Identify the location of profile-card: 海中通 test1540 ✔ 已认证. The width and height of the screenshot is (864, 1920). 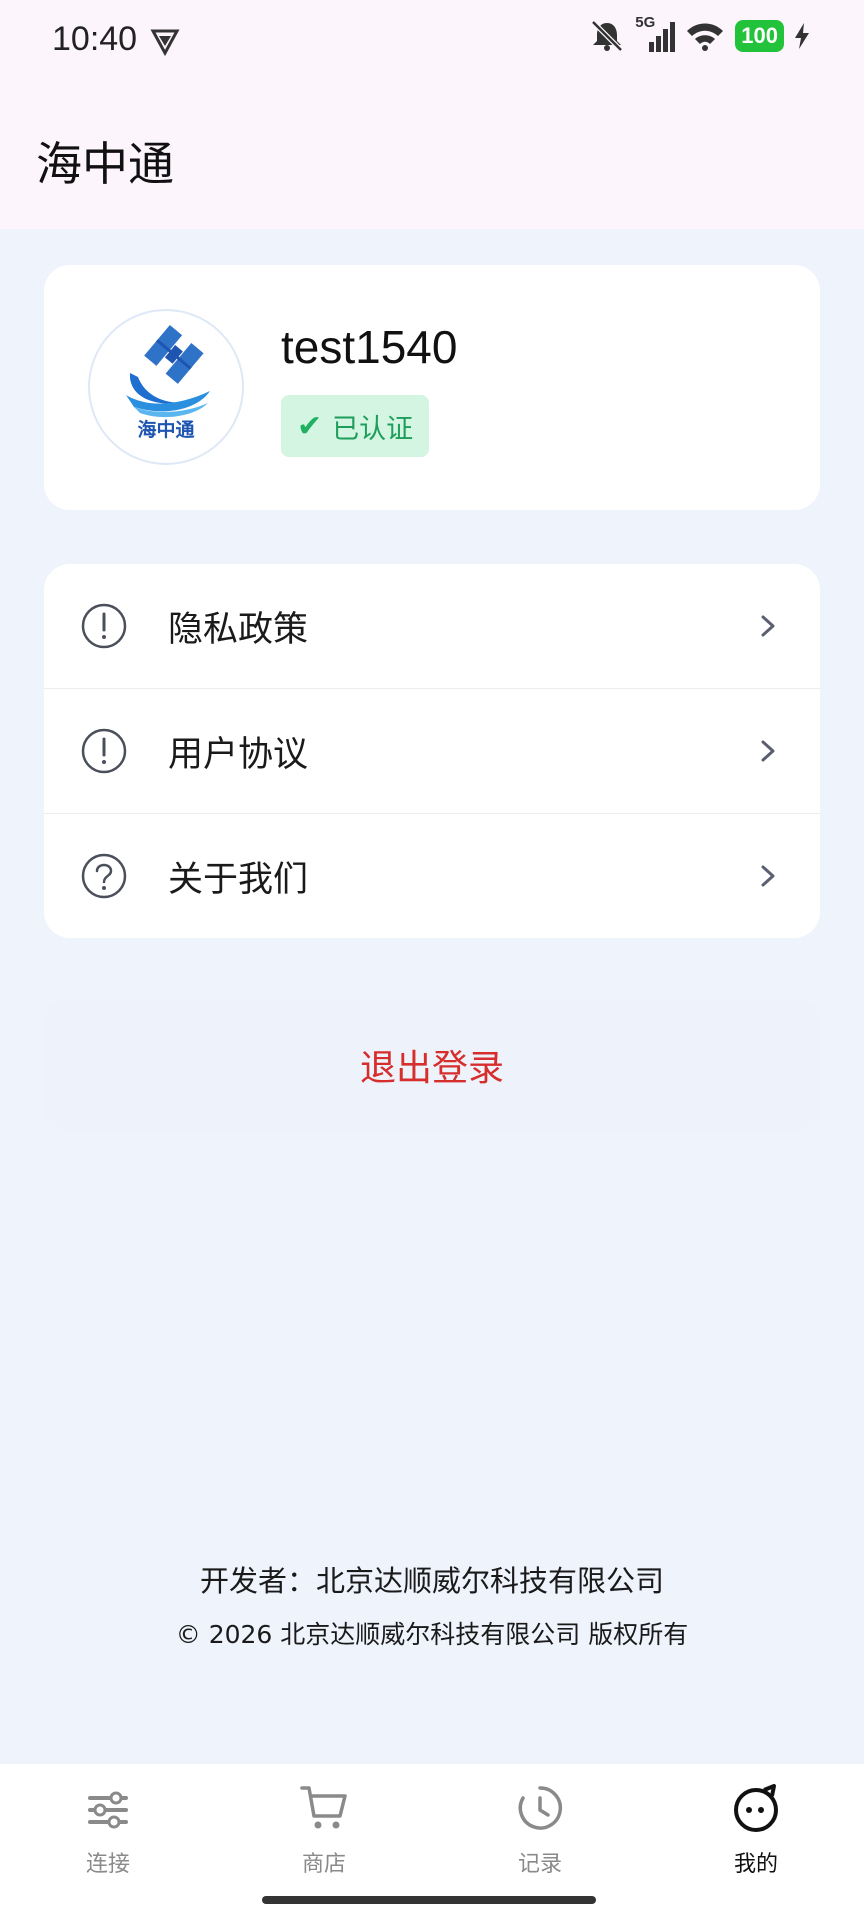
(432, 387).